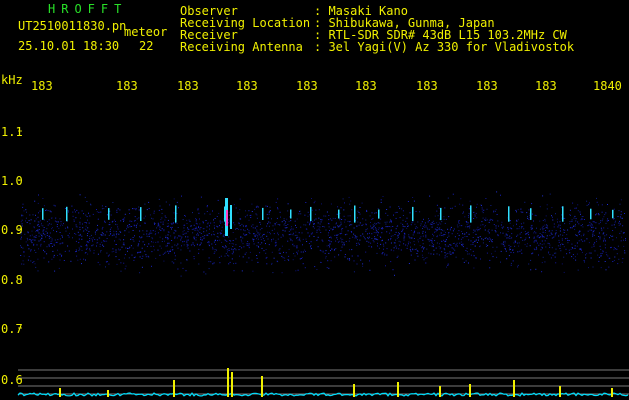 The height and width of the screenshot is (400, 629). Describe the element at coordinates (12, 329) in the screenshot. I see `y-tick: 0.7` at that location.